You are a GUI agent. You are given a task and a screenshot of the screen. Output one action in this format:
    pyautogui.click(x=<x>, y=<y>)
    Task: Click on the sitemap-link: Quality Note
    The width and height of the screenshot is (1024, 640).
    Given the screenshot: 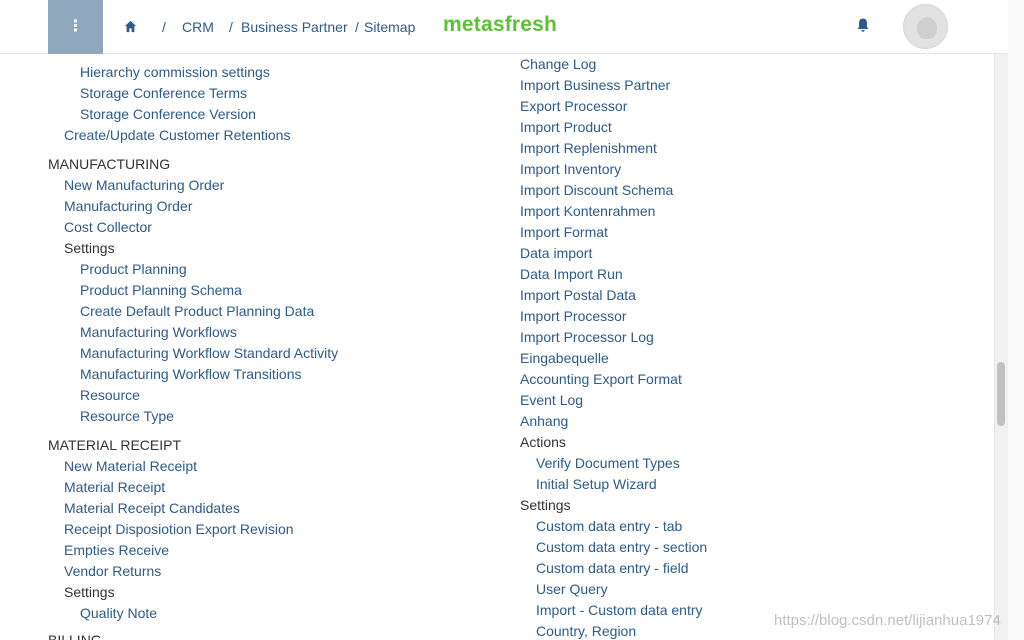 What is the action you would take?
    pyautogui.click(x=118, y=613)
    